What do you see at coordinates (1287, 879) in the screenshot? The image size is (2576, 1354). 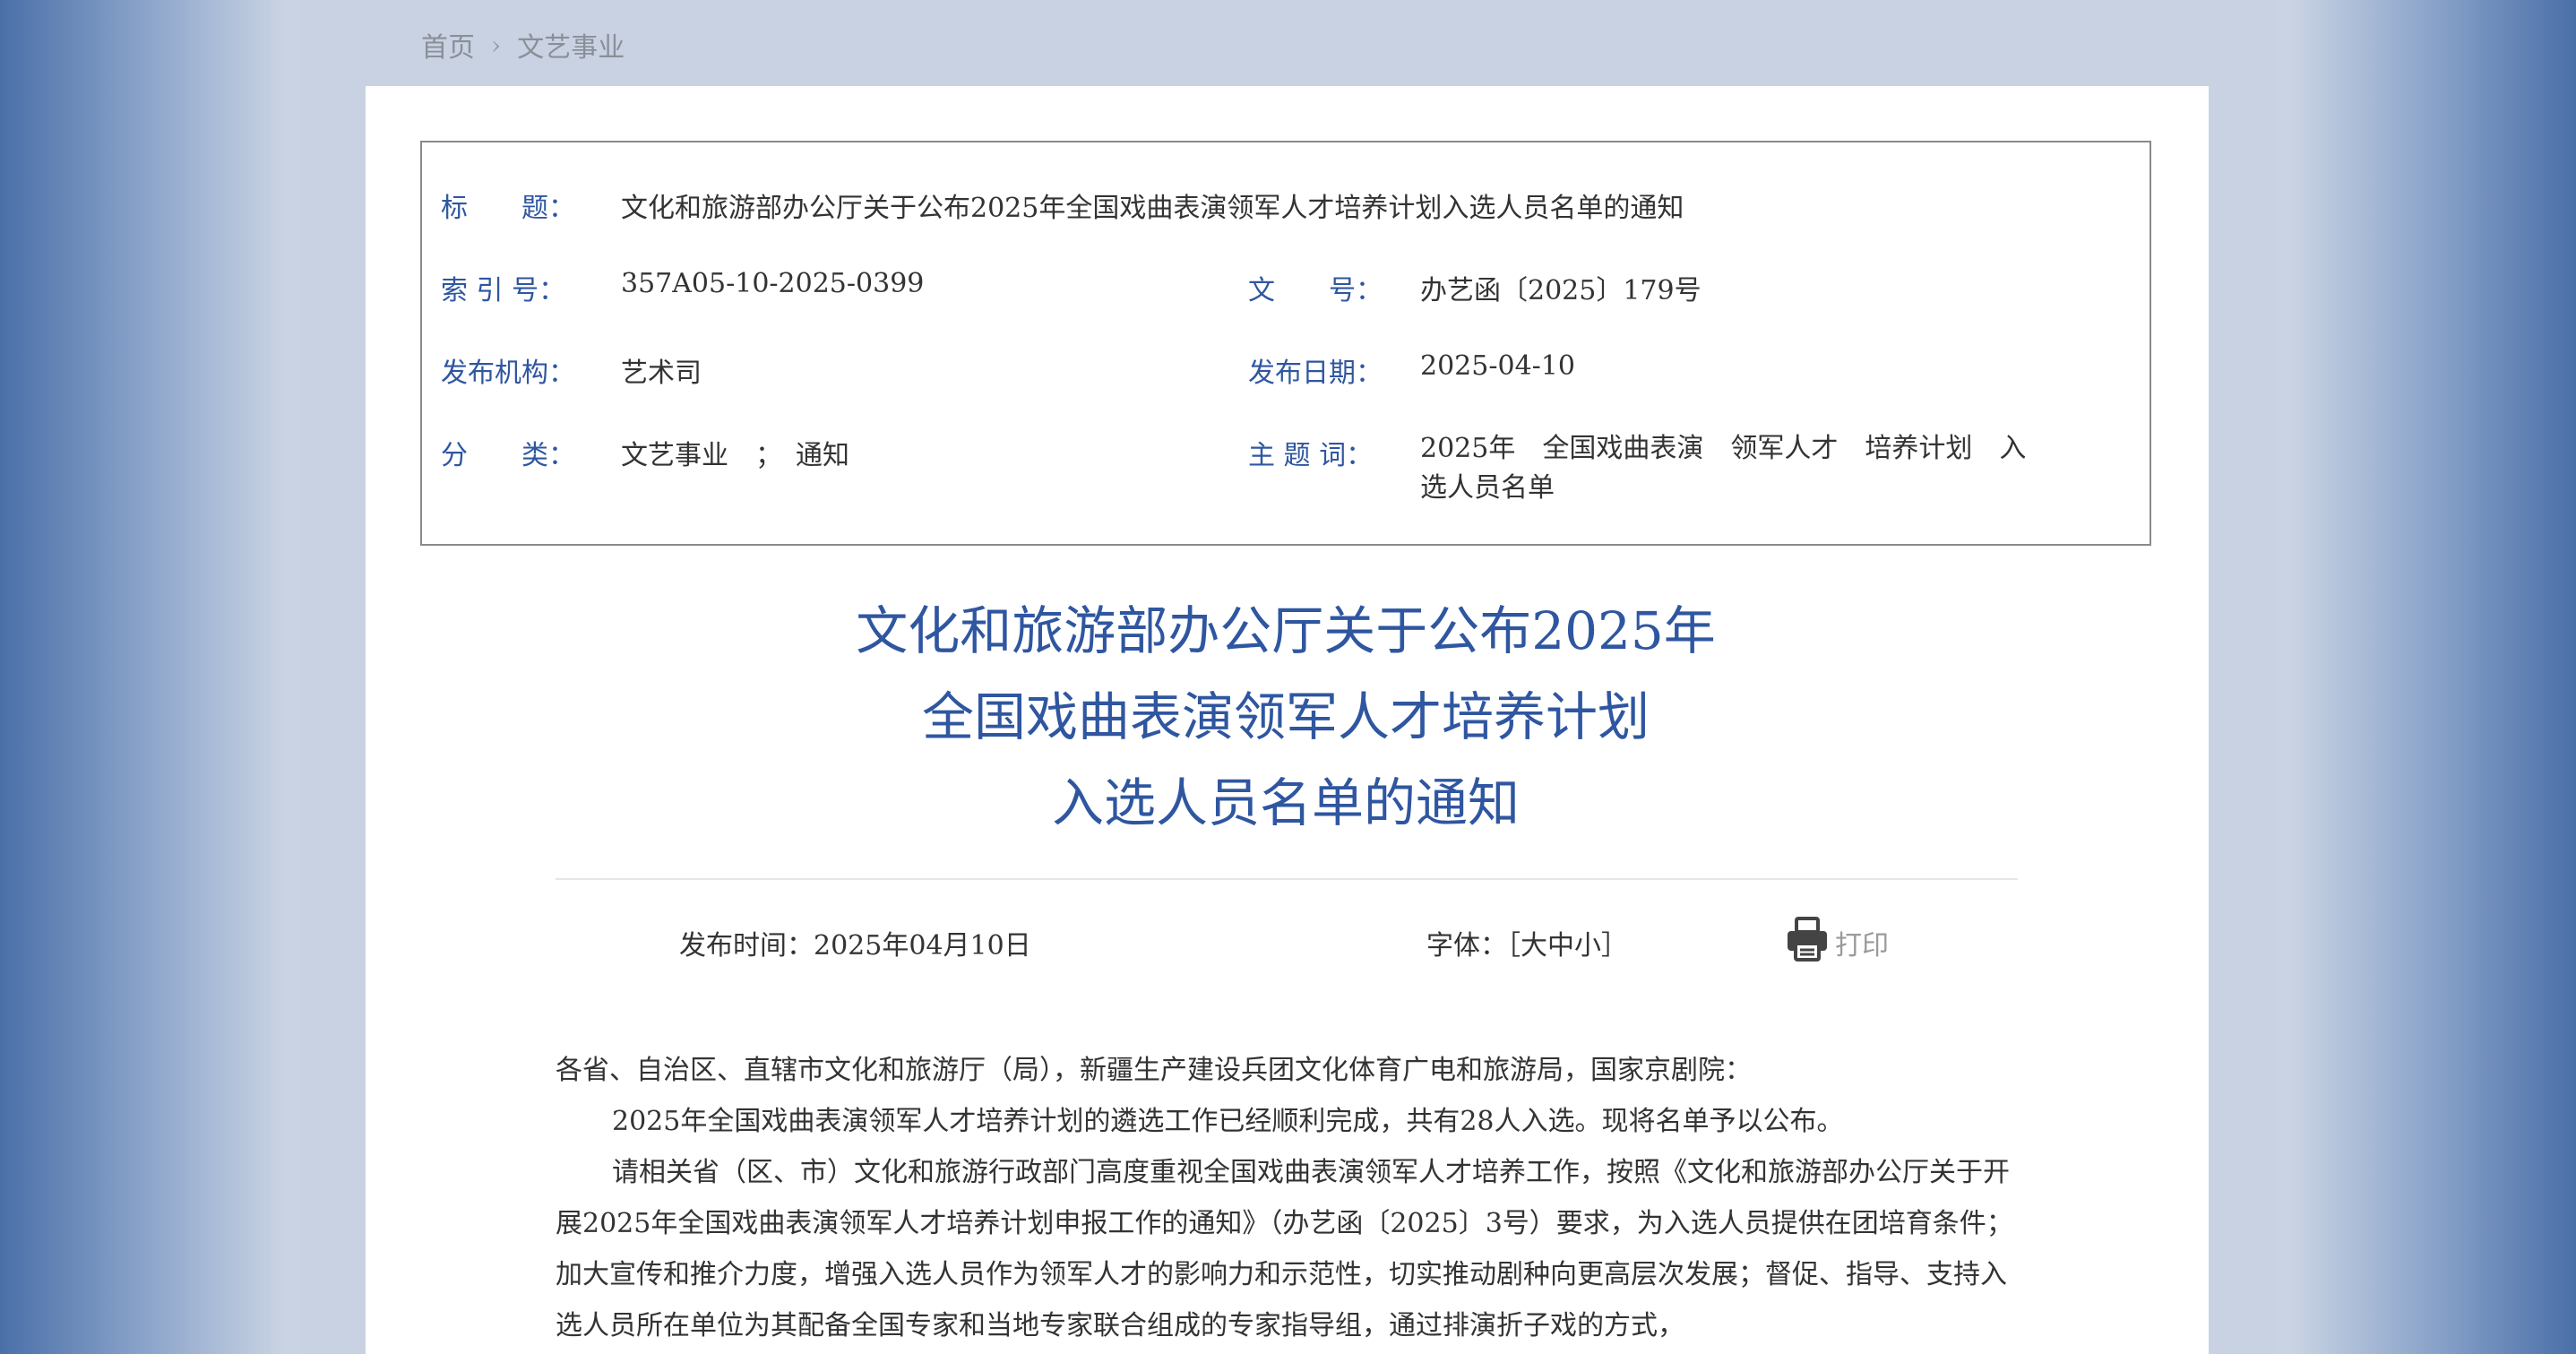 I see `title-divider` at bounding box center [1287, 879].